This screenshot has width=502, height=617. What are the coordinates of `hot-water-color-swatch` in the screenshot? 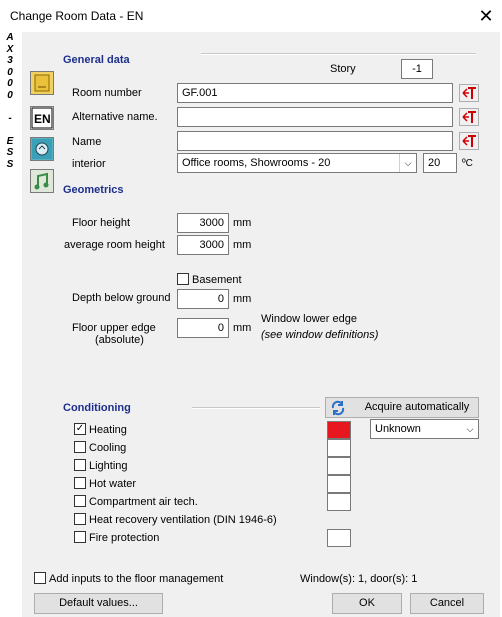 It's located at (339, 484).